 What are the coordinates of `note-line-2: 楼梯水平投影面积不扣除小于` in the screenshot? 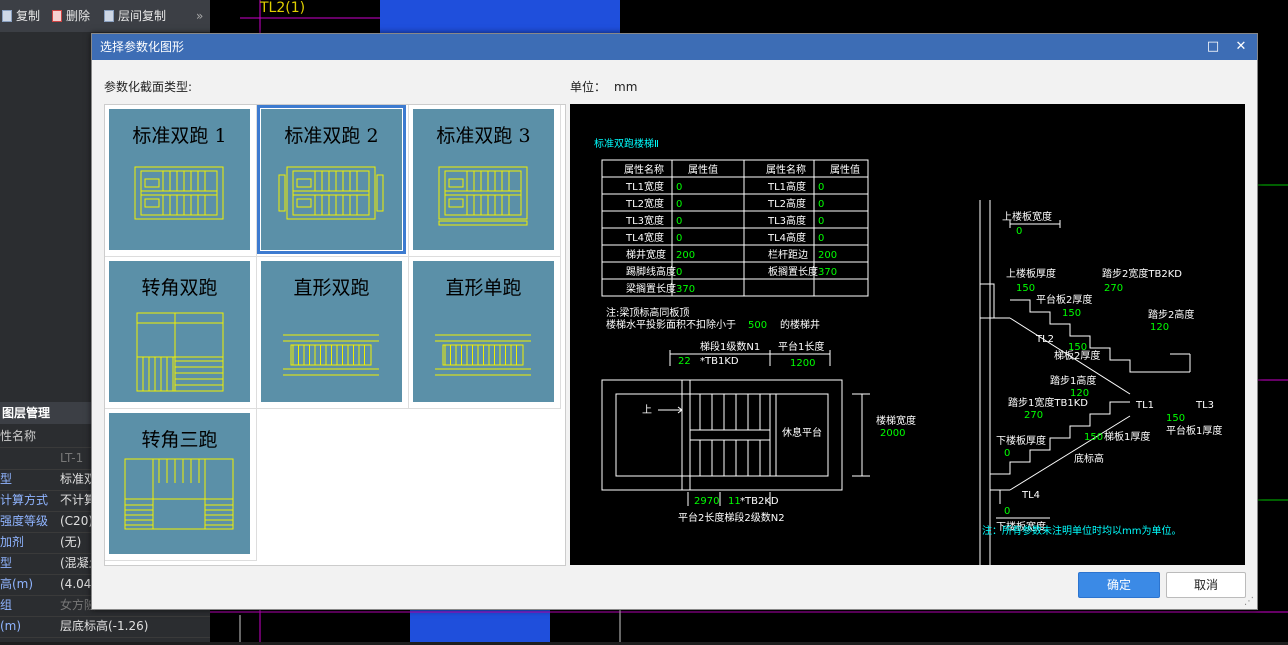 It's located at (671, 324).